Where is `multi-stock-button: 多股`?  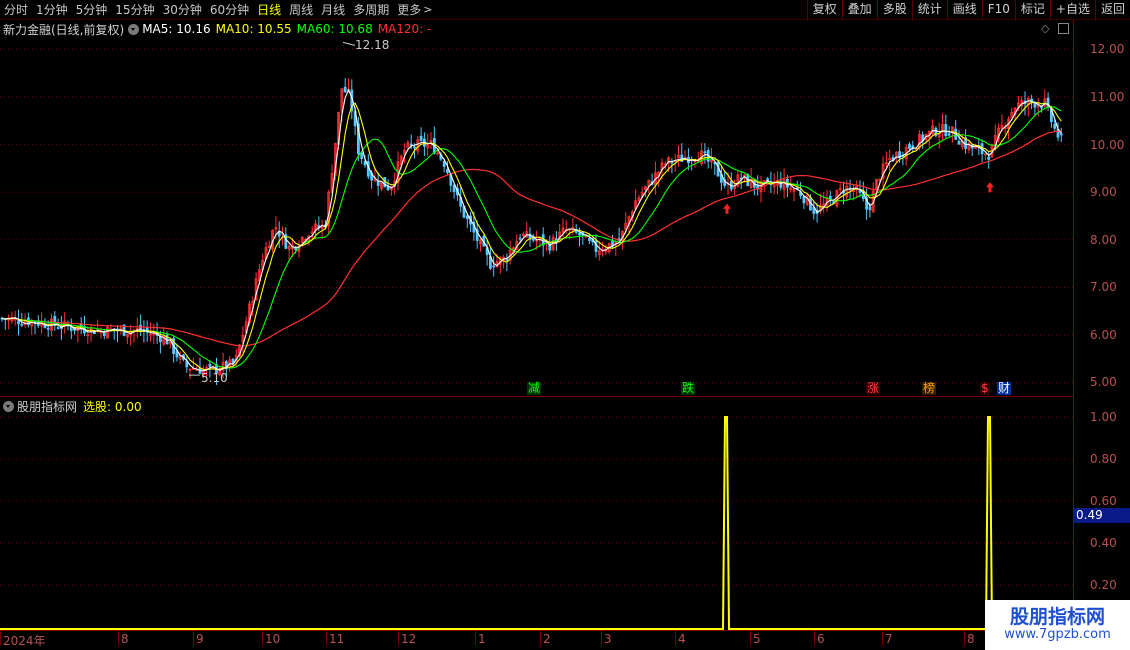 multi-stock-button: 多股 is located at coordinates (894, 10).